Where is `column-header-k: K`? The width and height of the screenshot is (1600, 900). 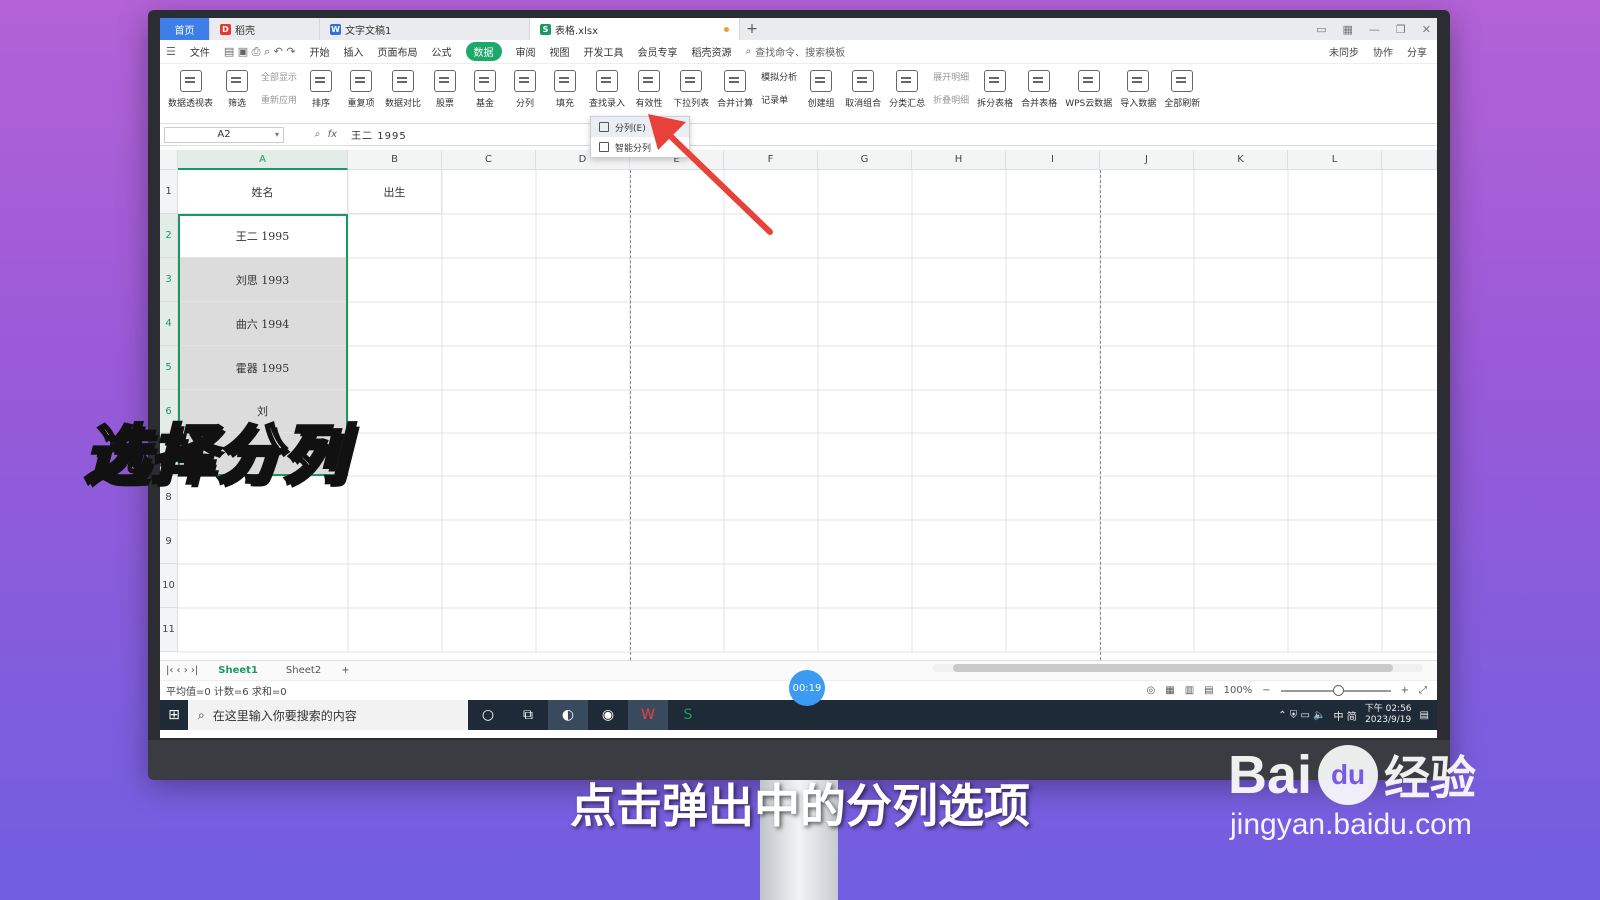
column-header-k: K is located at coordinates (1241, 160).